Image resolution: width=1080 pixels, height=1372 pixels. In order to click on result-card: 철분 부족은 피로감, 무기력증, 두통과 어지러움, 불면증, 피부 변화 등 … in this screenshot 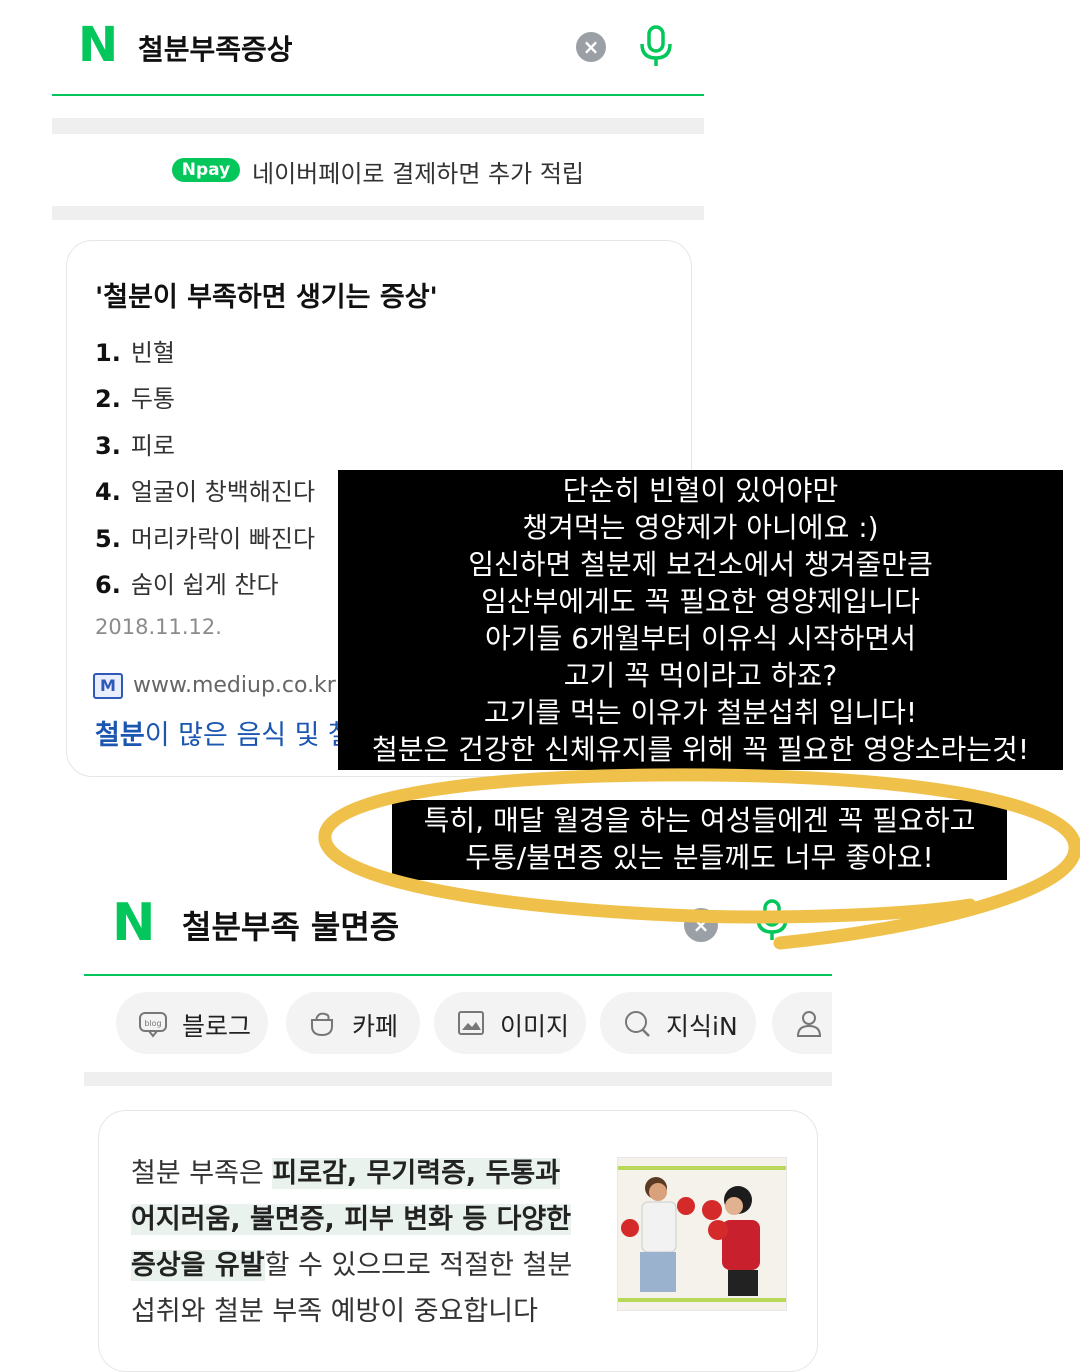, I will do `click(458, 1241)`.